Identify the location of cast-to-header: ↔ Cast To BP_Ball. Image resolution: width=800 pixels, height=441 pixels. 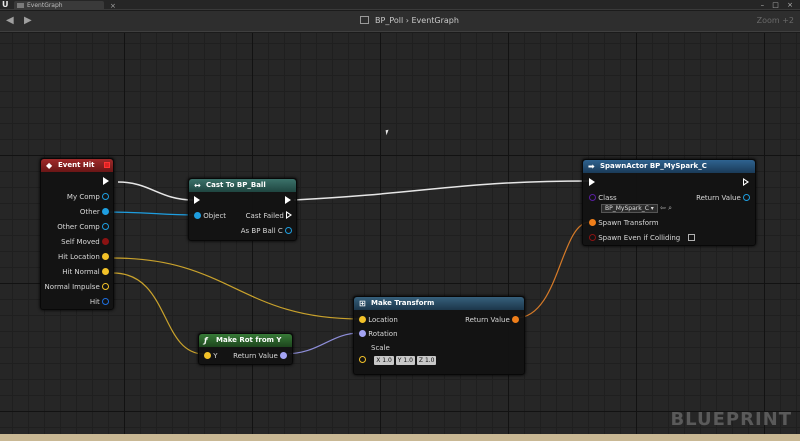
(242, 185).